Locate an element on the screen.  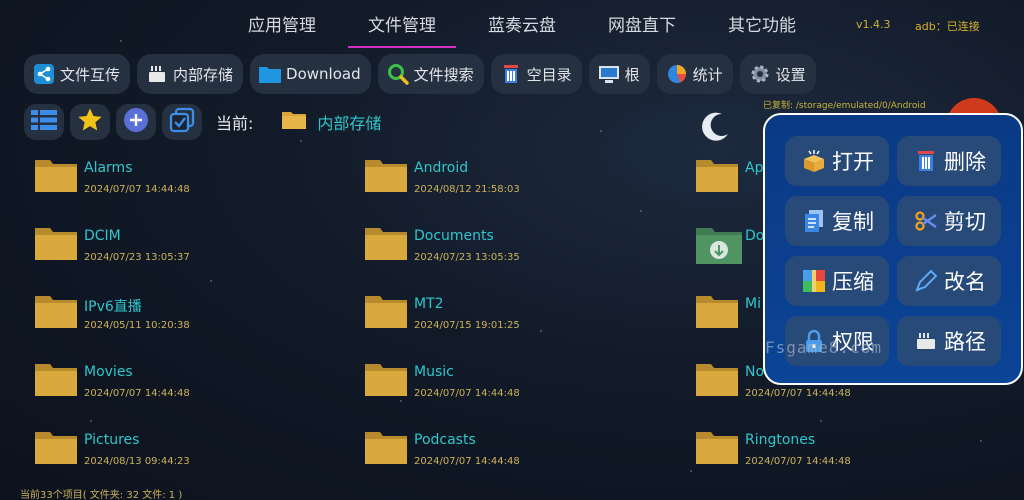
delete-icon is located at coordinates (926, 161).